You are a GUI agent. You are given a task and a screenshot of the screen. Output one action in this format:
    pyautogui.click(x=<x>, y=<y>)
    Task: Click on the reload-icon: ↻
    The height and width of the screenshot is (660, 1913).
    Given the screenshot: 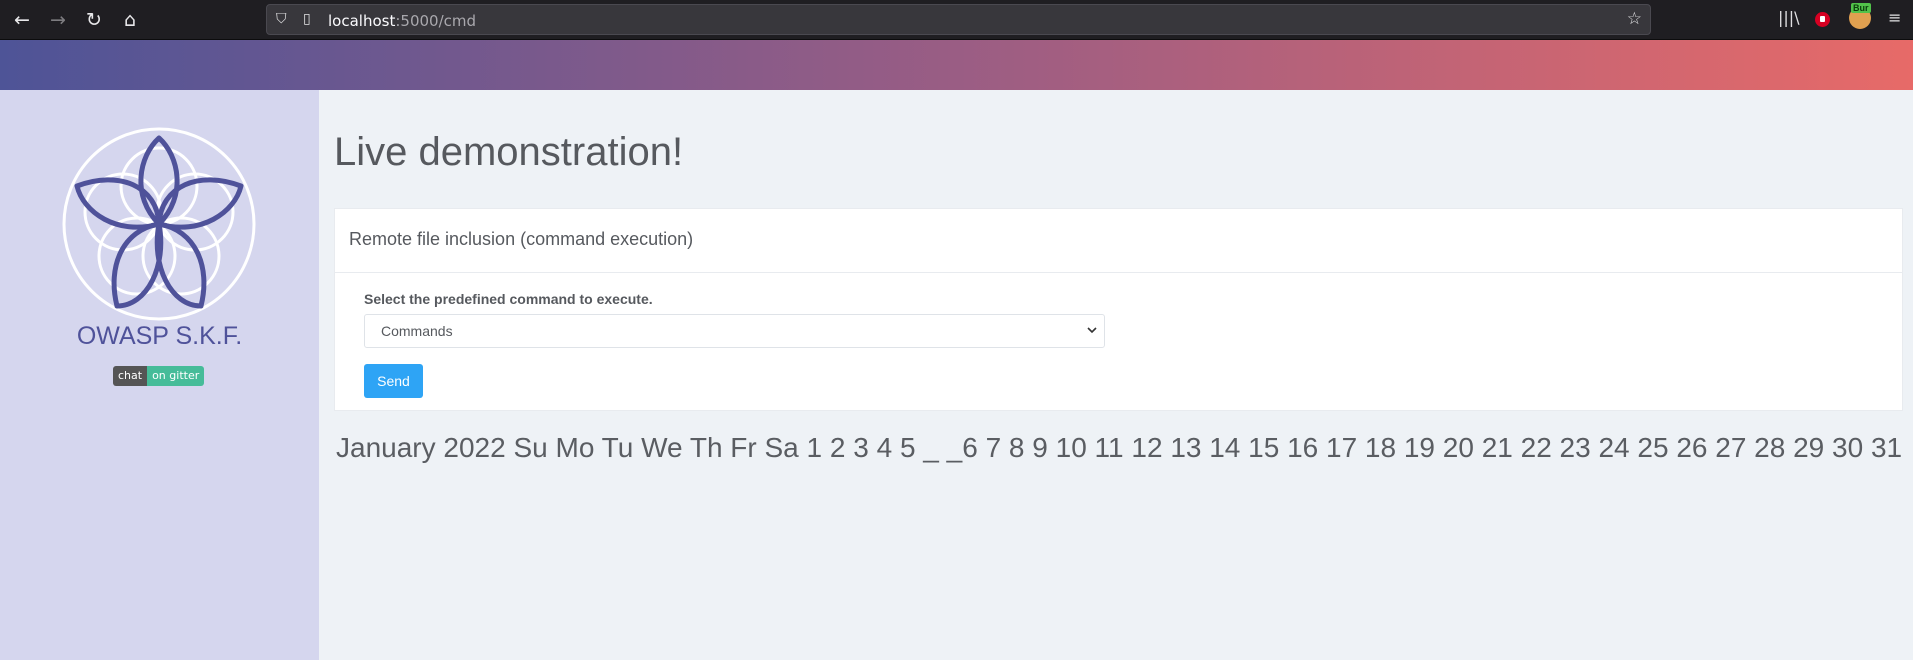 What is the action you would take?
    pyautogui.click(x=94, y=20)
    